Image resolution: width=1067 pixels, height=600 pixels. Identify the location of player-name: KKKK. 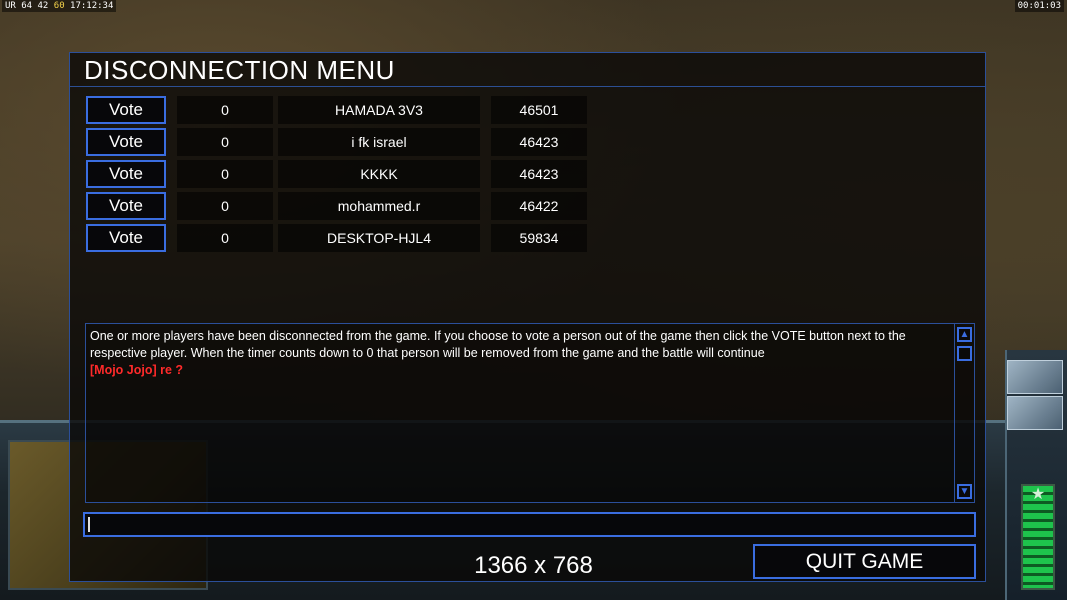
(379, 174).